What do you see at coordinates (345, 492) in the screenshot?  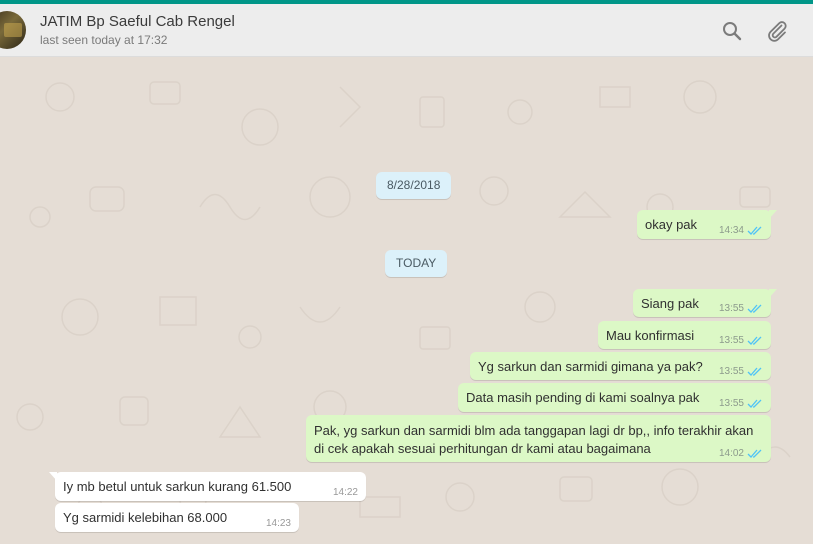 I see `message-time: 14:22` at bounding box center [345, 492].